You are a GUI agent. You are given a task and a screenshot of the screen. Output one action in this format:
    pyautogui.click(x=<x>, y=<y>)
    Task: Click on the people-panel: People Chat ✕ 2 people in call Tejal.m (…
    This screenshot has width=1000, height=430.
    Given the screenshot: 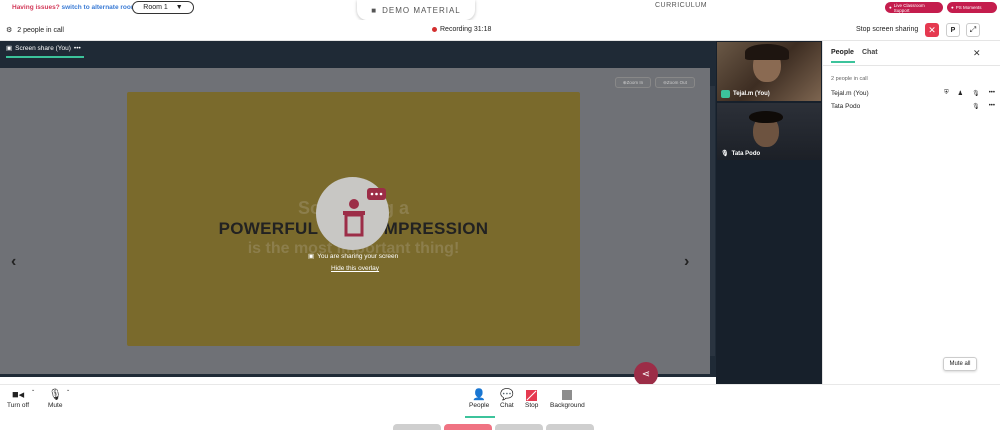 What is the action you would take?
    pyautogui.click(x=911, y=212)
    